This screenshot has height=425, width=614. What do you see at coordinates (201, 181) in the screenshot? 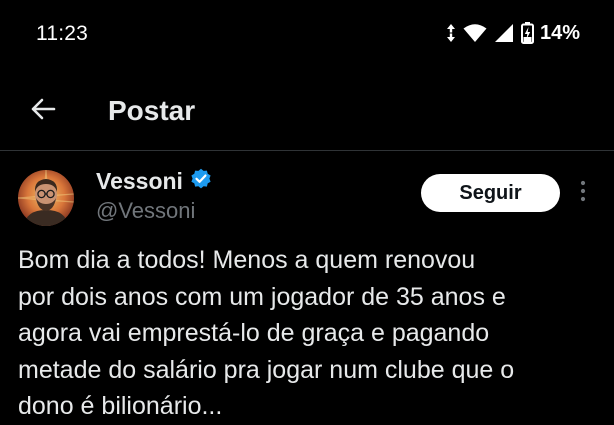
I see `verified-badge-icon` at bounding box center [201, 181].